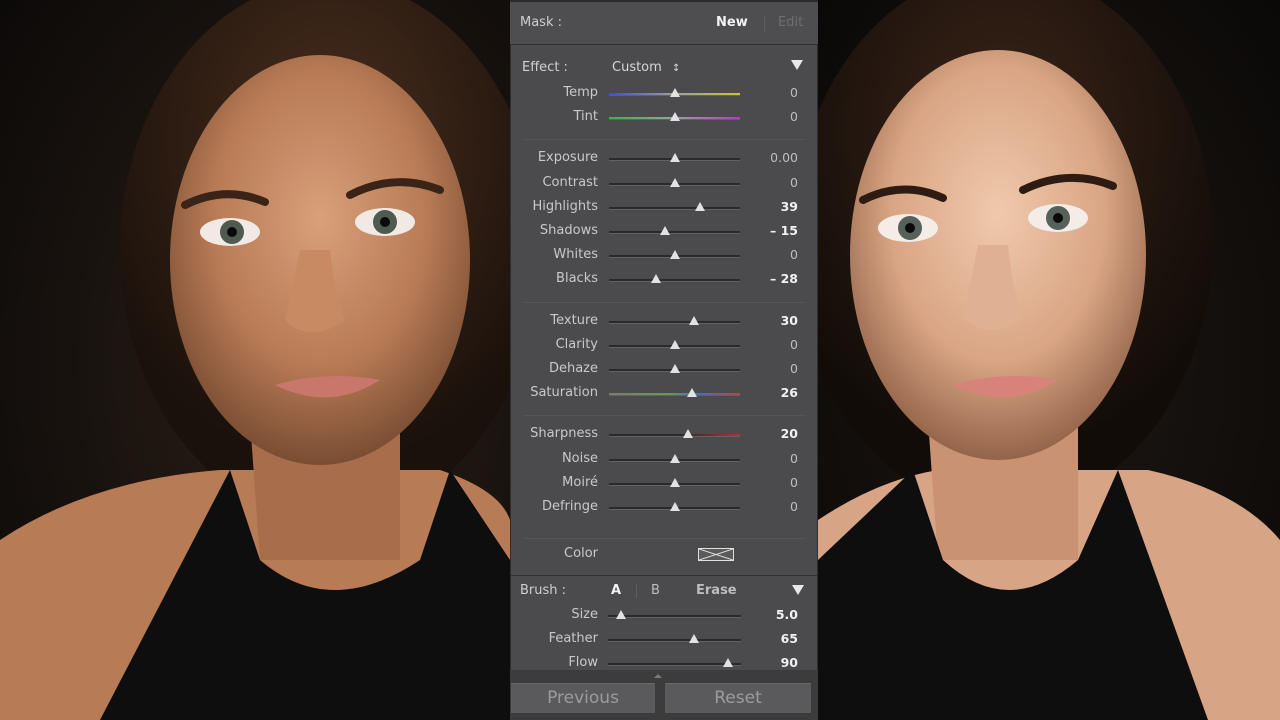 The width and height of the screenshot is (1280, 720). What do you see at coordinates (664, 44) in the screenshot?
I see `separator` at bounding box center [664, 44].